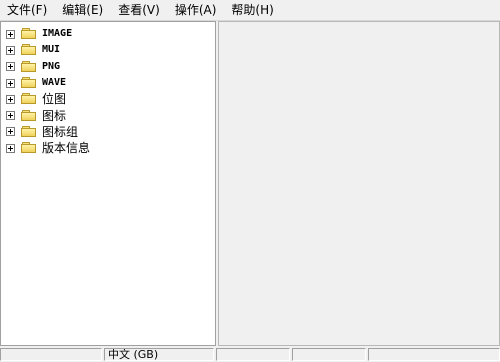  Describe the element at coordinates (51, 50) in the screenshot. I see `tree-item-label: MUI` at that location.